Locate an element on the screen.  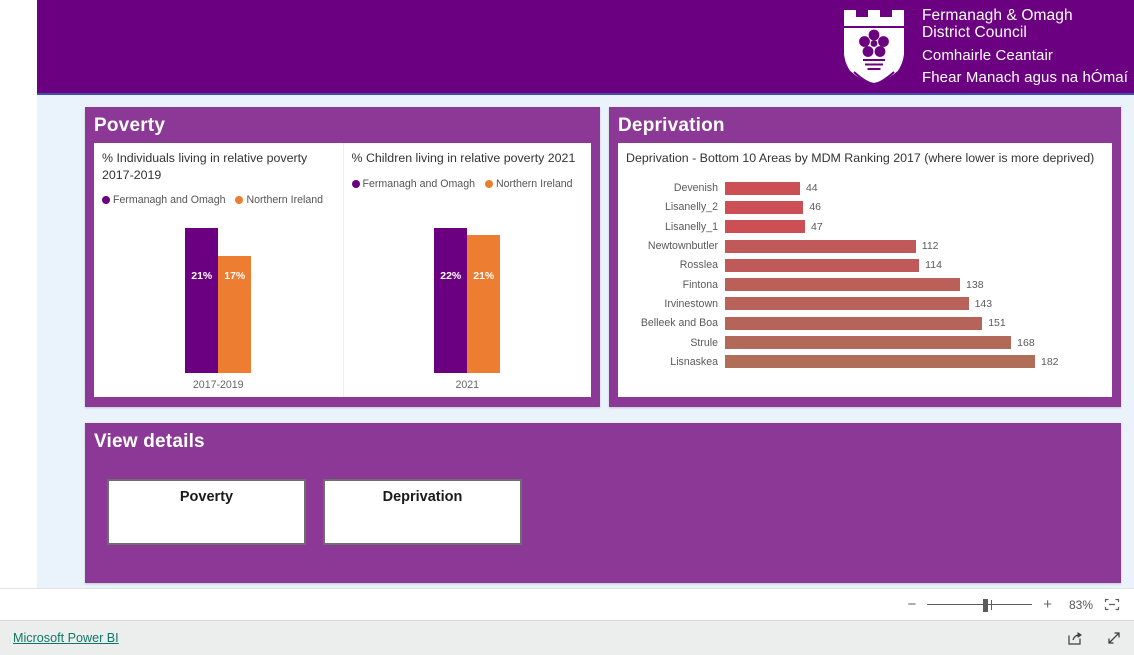
deprivation-bar-track: 168 is located at coordinates (914, 343).